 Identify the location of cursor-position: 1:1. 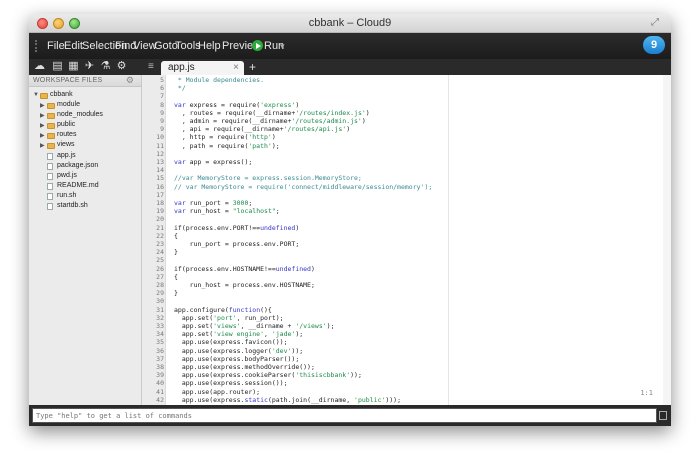
(646, 393).